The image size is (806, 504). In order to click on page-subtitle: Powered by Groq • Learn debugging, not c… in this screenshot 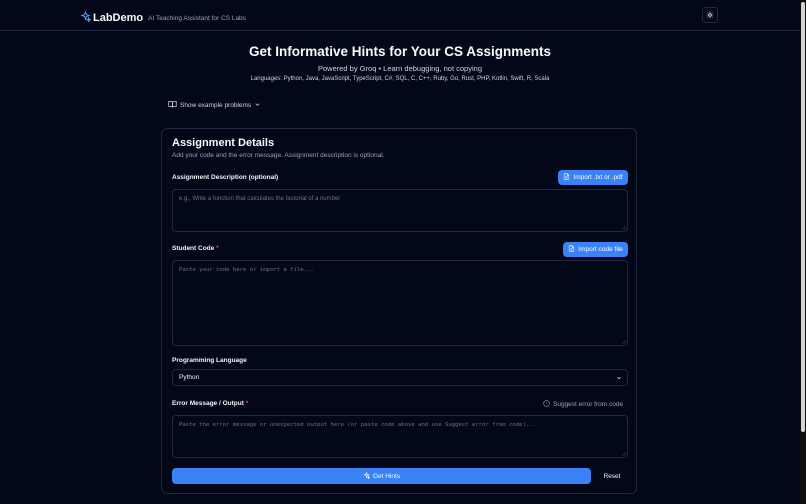, I will do `click(400, 68)`.